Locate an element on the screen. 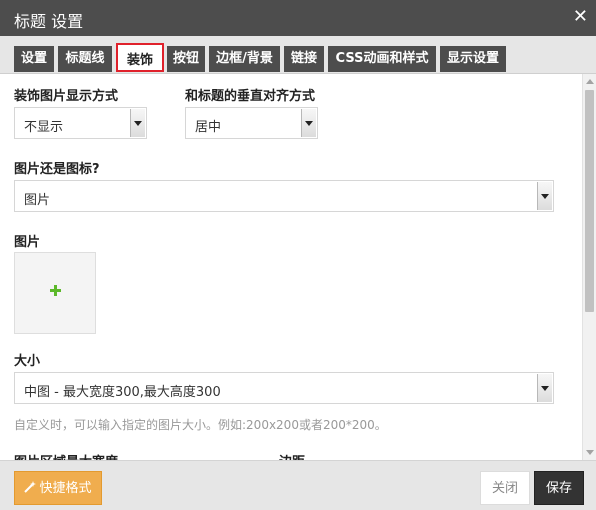 This screenshot has width=596, height=510. dialog-title: 标题 设置 is located at coordinates (49, 21).